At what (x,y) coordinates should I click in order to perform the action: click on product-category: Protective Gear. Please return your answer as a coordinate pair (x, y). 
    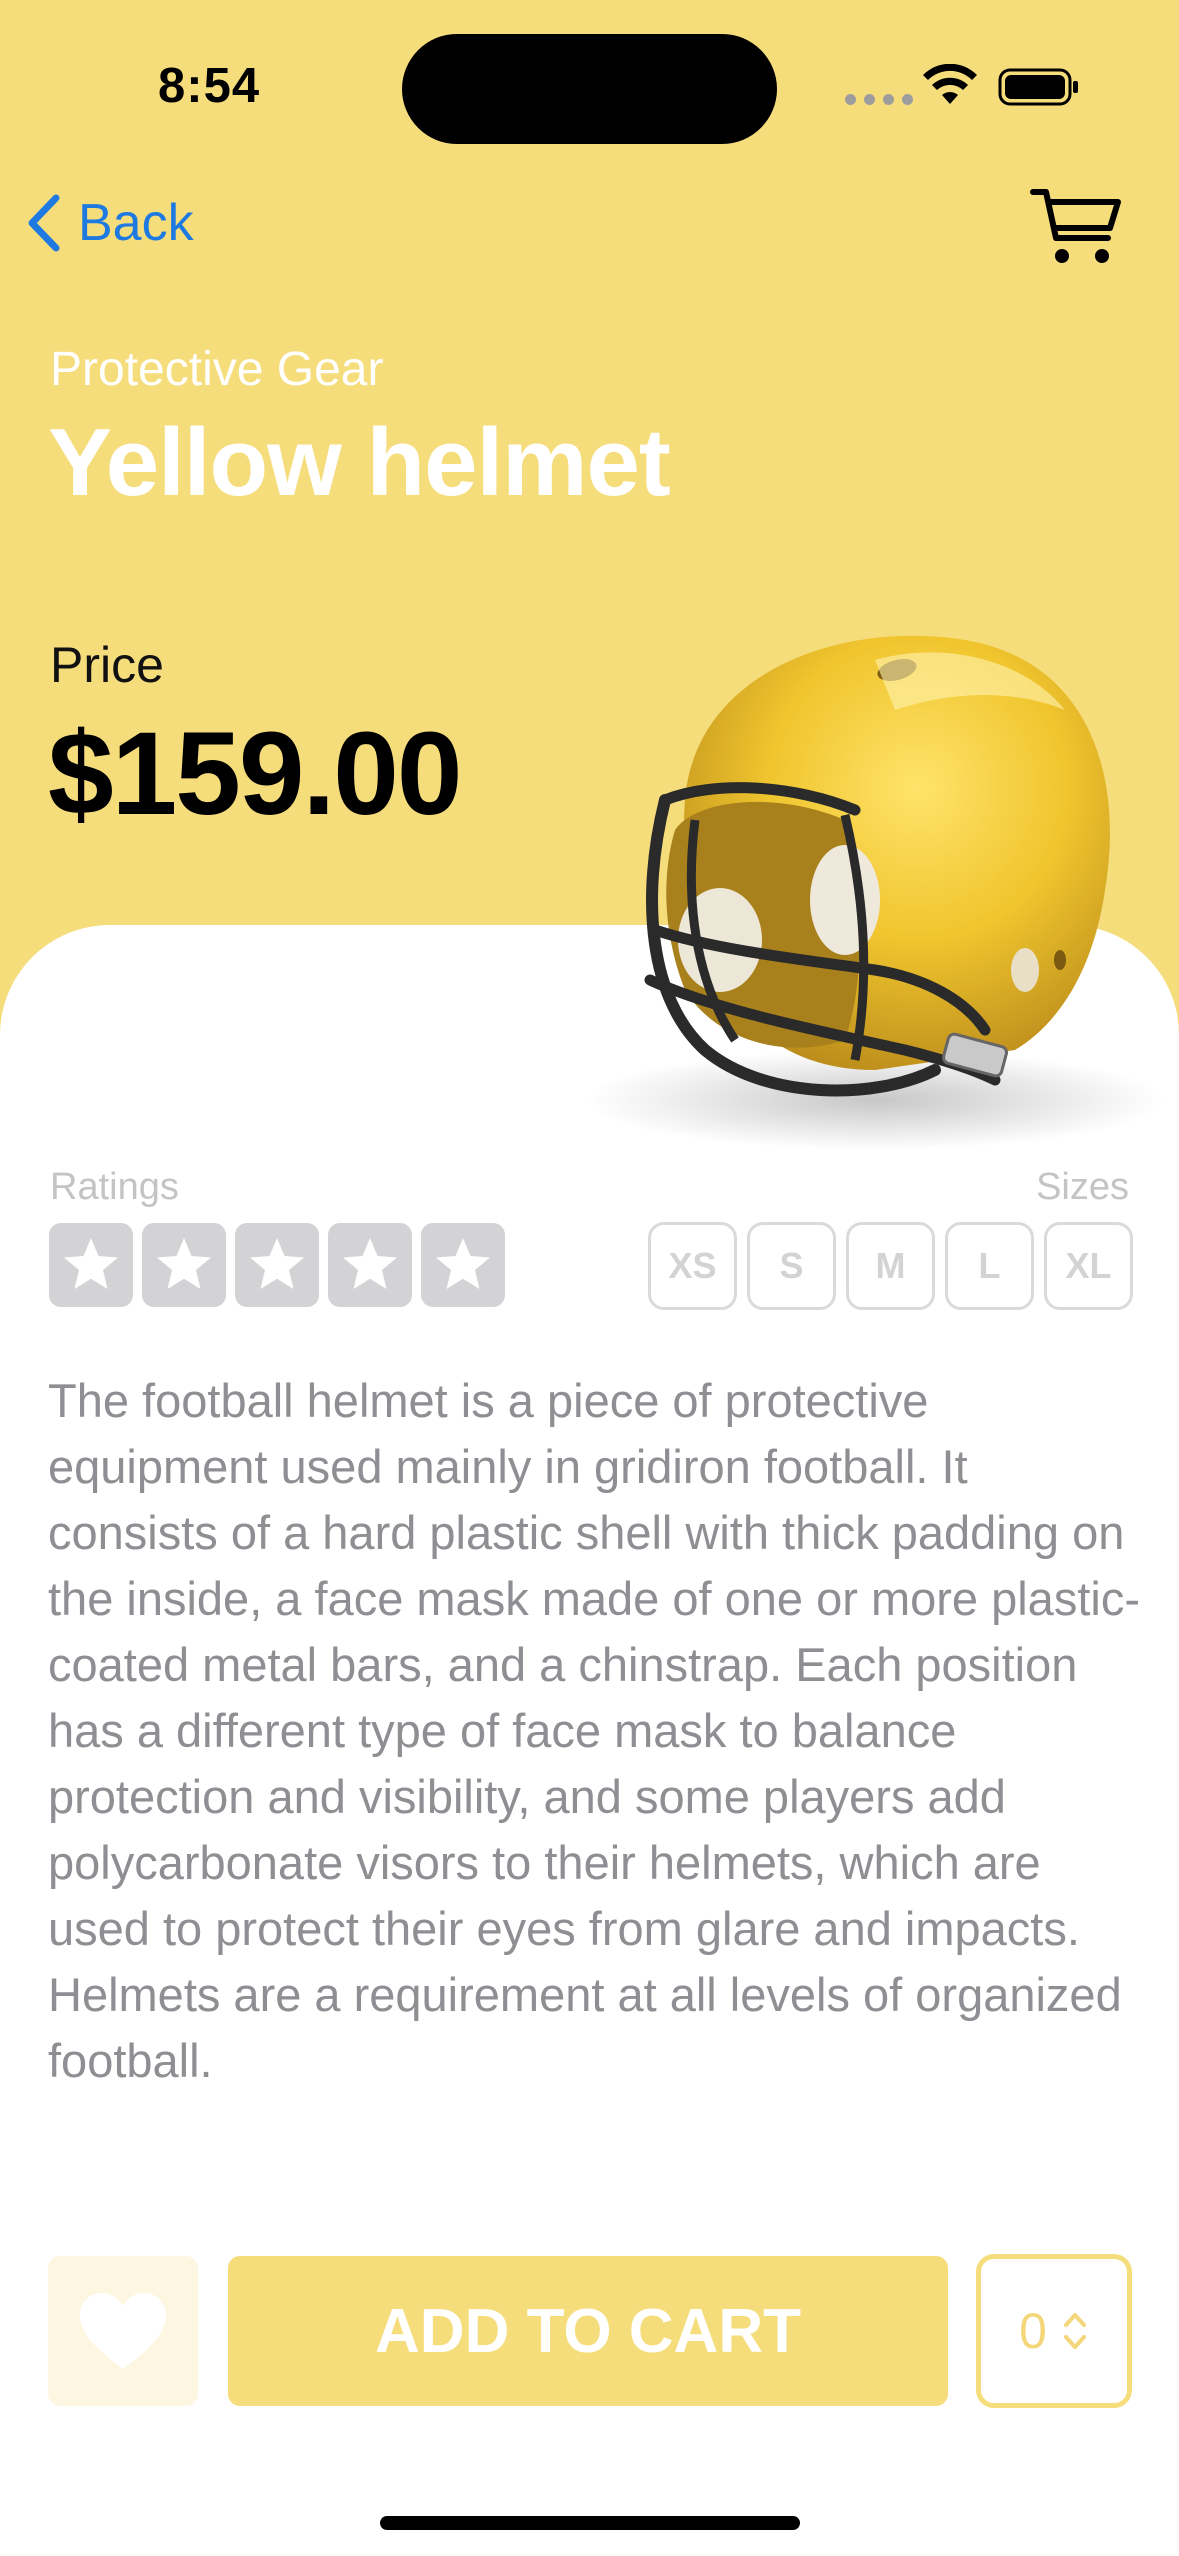
    Looking at the image, I should click on (217, 369).